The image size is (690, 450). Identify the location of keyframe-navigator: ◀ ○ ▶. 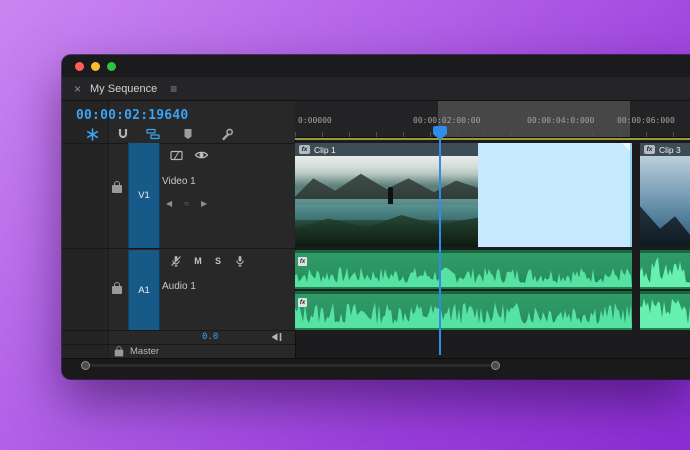
(186, 204).